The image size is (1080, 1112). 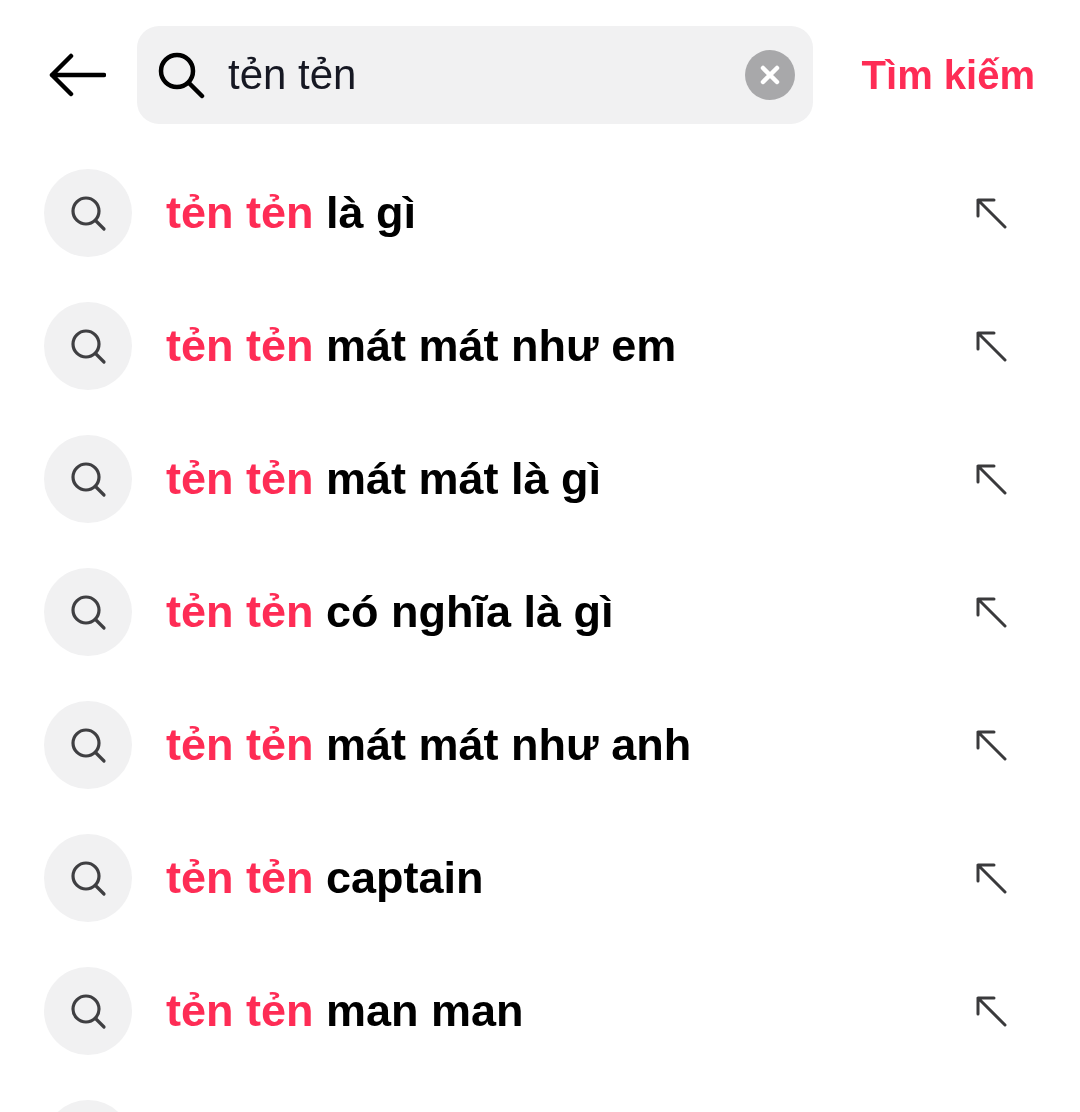 I want to click on suggestion-item: tẻn tẻn mát mát là gì, so click(x=540, y=478).